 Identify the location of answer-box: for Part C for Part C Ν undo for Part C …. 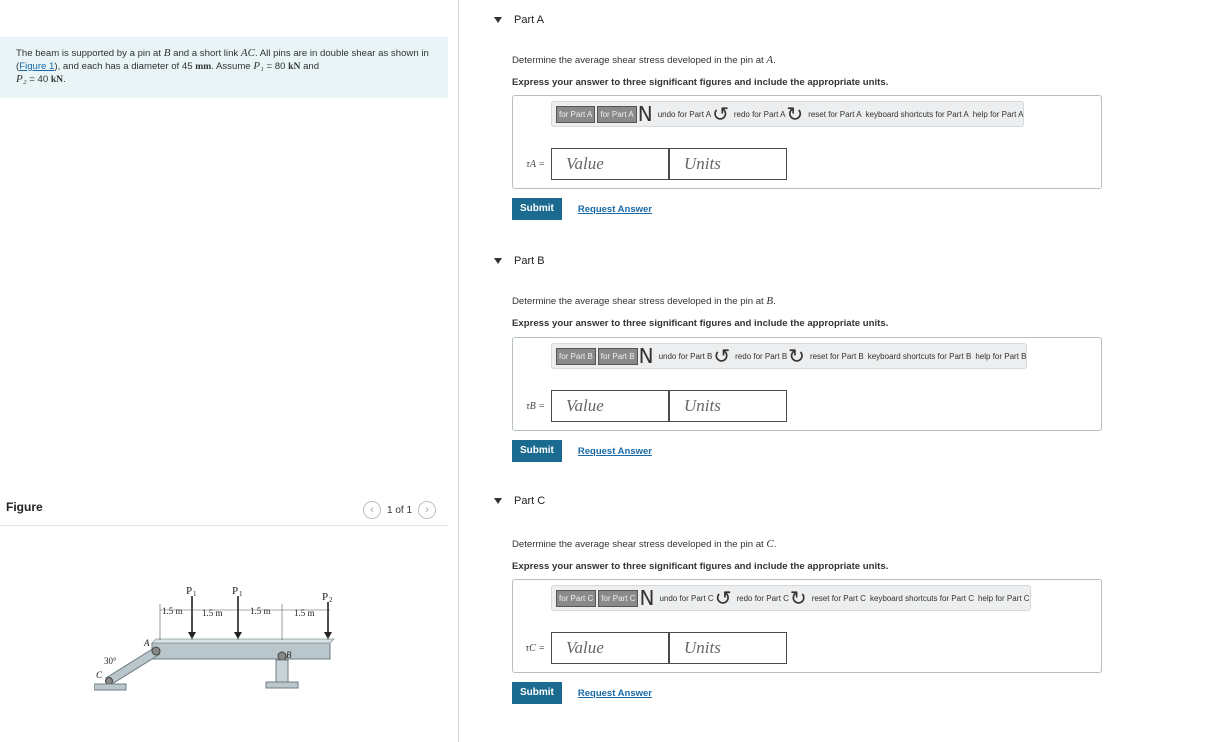
(807, 626).